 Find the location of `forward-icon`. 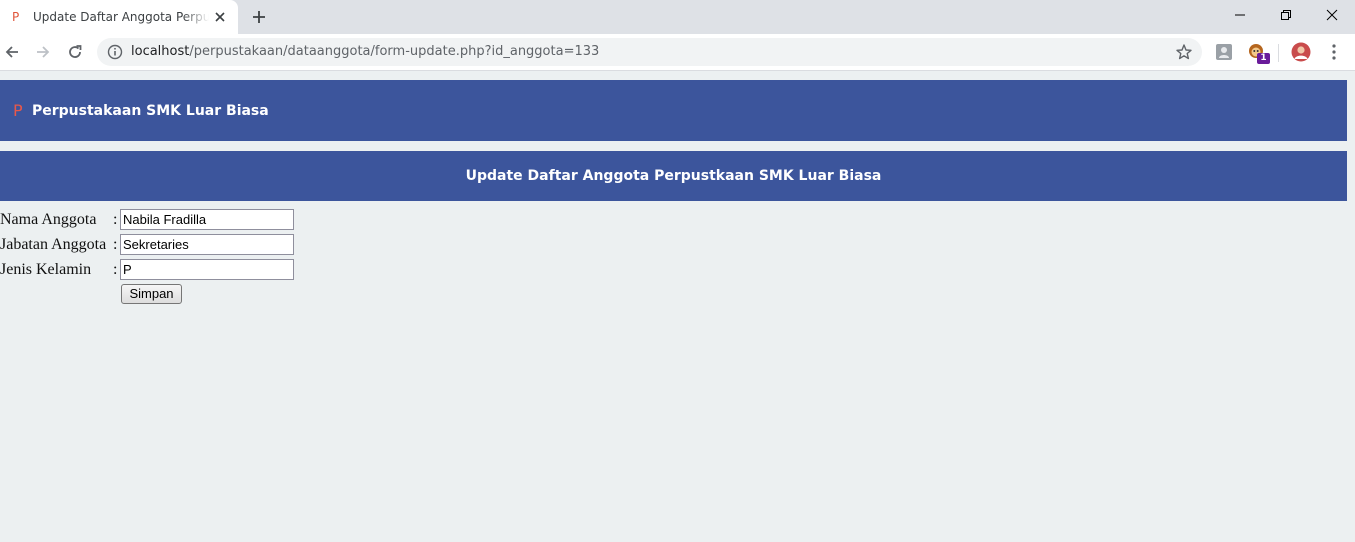

forward-icon is located at coordinates (43, 52).